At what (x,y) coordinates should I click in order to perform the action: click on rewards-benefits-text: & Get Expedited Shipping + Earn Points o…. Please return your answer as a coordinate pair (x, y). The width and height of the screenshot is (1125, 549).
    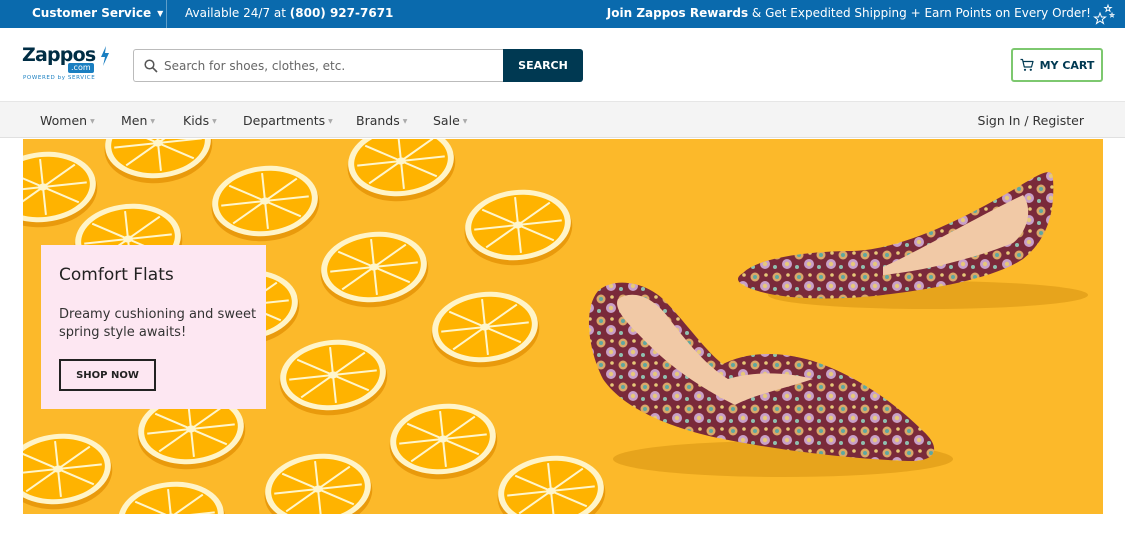
    Looking at the image, I should click on (919, 13).